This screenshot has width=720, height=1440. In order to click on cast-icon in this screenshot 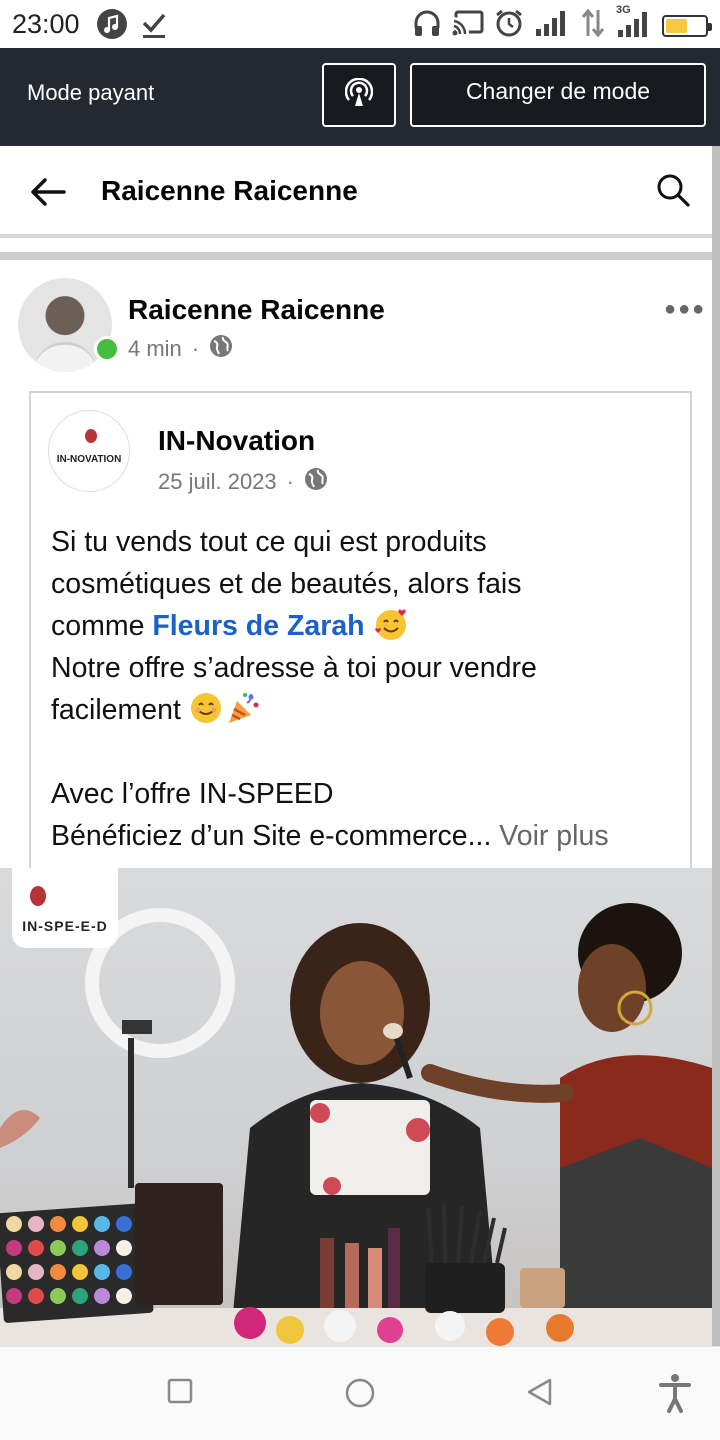, I will do `click(468, 25)`.